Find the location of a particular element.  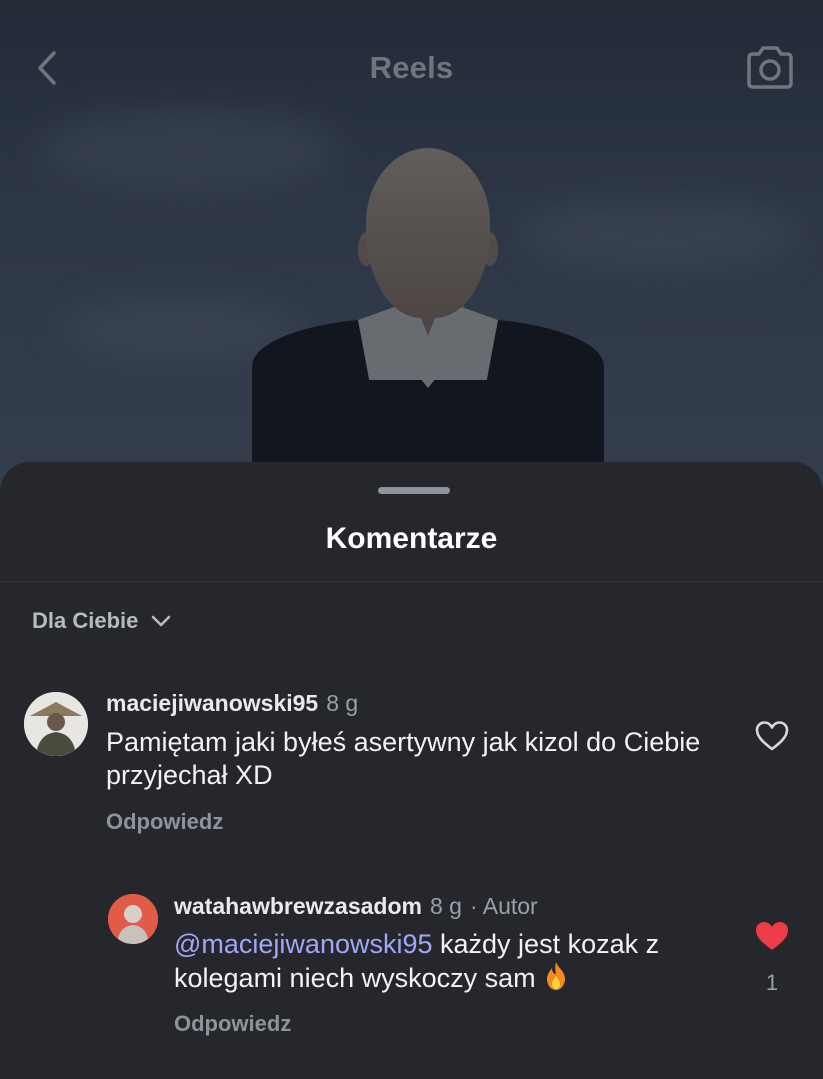

sort-dropdown: Dla Ciebie is located at coordinates (102, 621).